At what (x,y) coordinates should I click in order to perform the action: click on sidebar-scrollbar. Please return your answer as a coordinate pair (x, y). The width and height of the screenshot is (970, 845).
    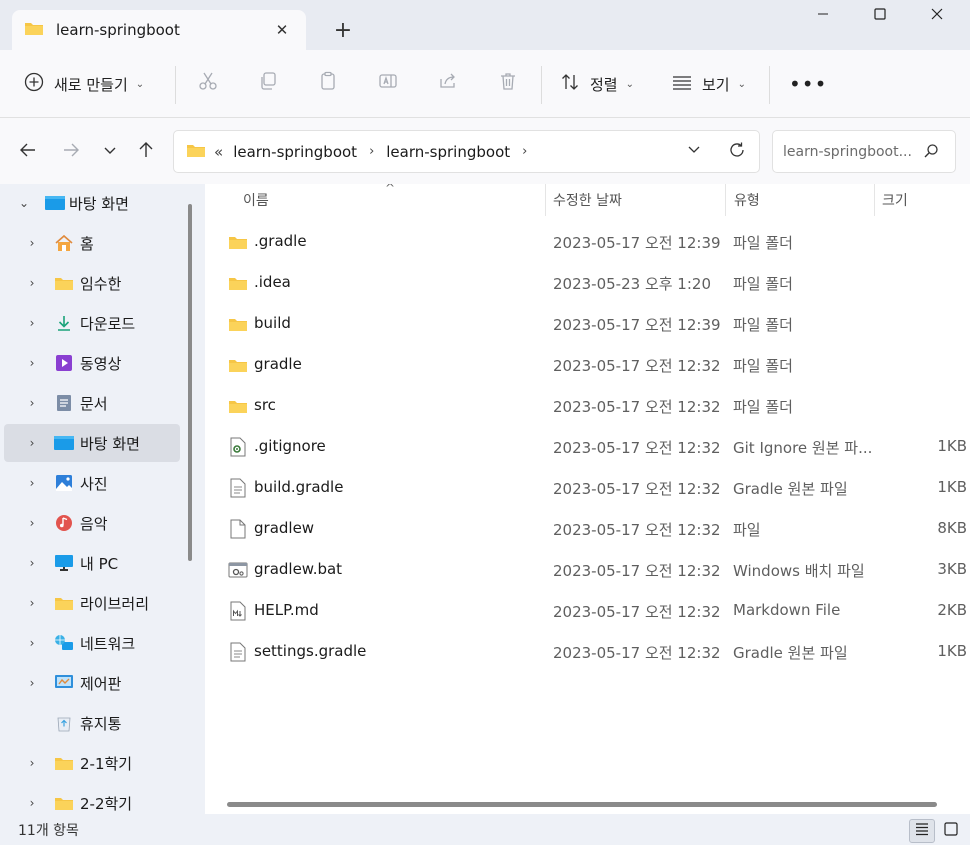
    Looking at the image, I should click on (190, 382).